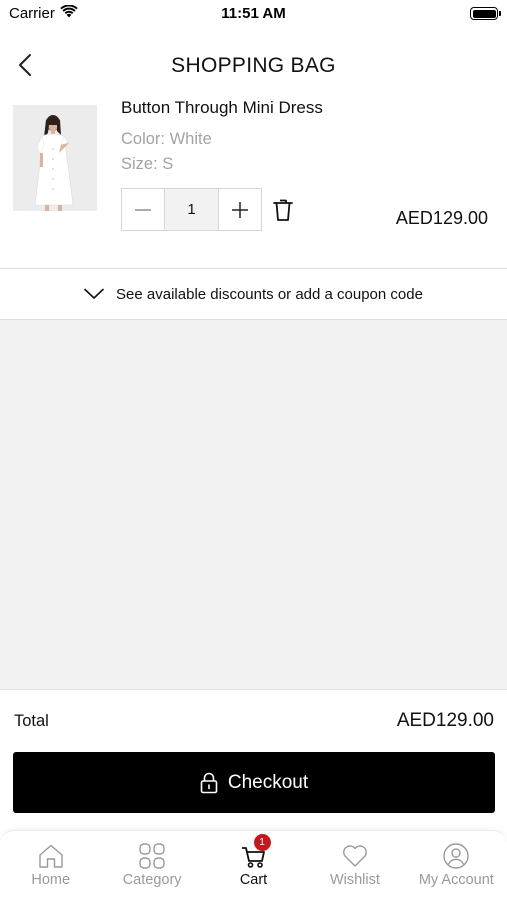 The image size is (507, 900). I want to click on tab-home: Home, so click(50, 865).